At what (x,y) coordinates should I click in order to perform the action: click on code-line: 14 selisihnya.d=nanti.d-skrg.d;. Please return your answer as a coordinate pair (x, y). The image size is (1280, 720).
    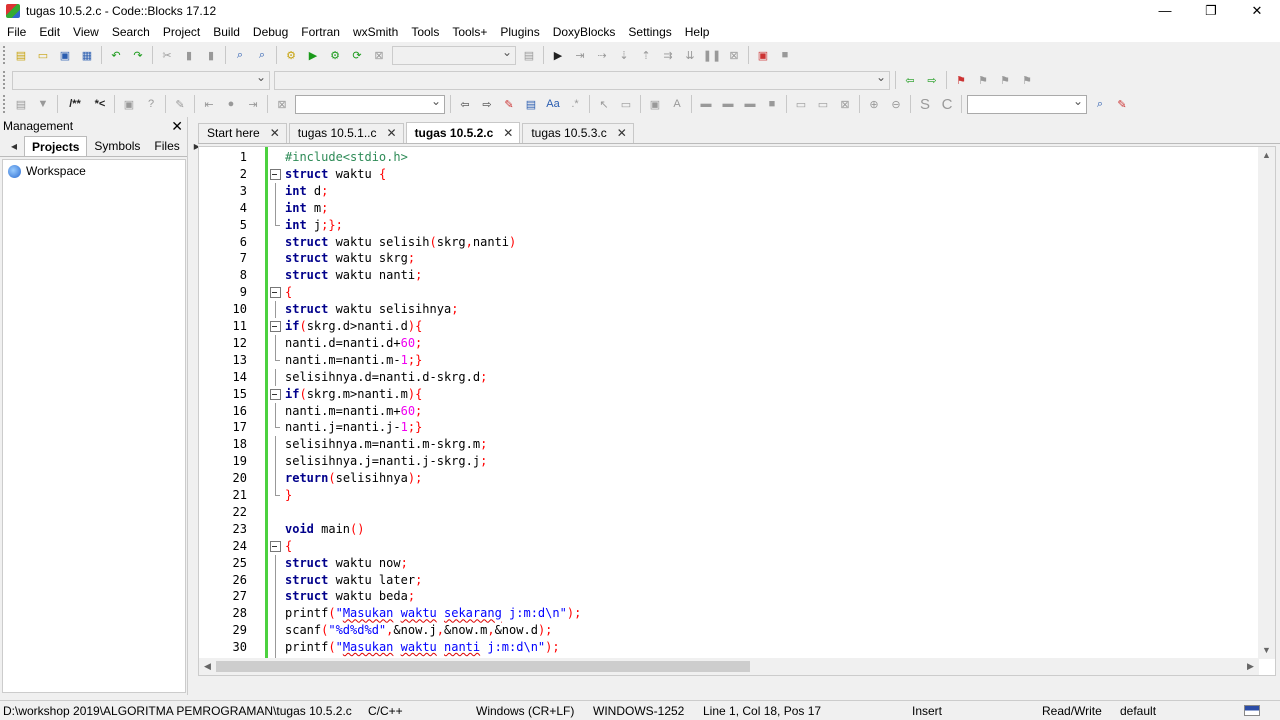
    Looking at the image, I should click on (729, 377).